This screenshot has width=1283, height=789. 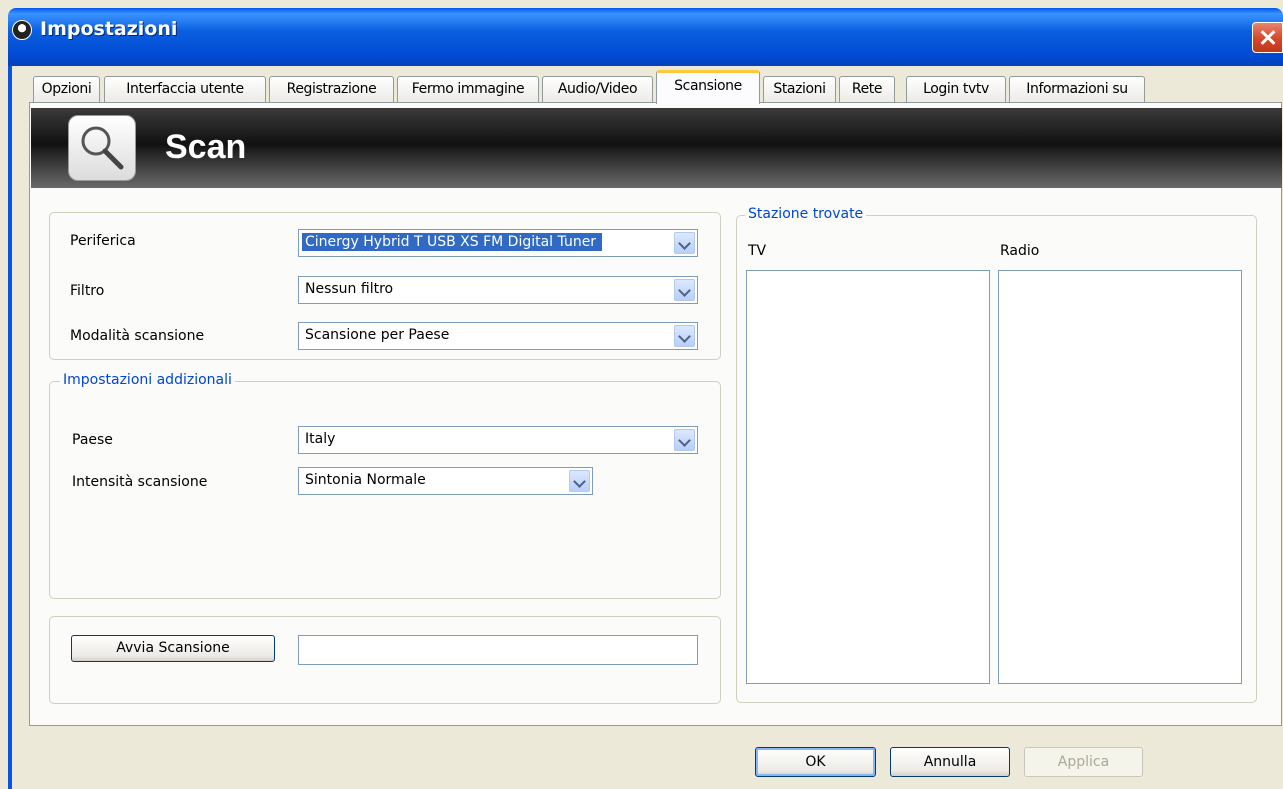 I want to click on radio-station-list, so click(x=1120, y=477).